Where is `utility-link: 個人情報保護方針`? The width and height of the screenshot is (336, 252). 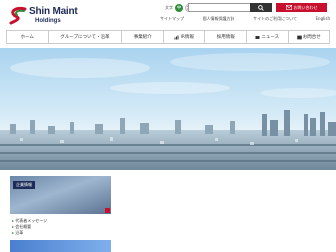
utility-link: 個人情報保護方針 is located at coordinates (219, 19).